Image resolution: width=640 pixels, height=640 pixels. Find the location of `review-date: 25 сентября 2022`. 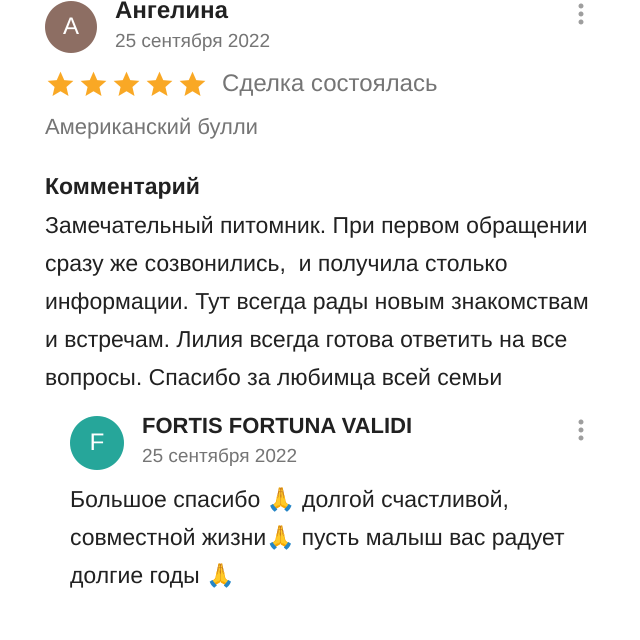

review-date: 25 сентября 2022 is located at coordinates (193, 42).